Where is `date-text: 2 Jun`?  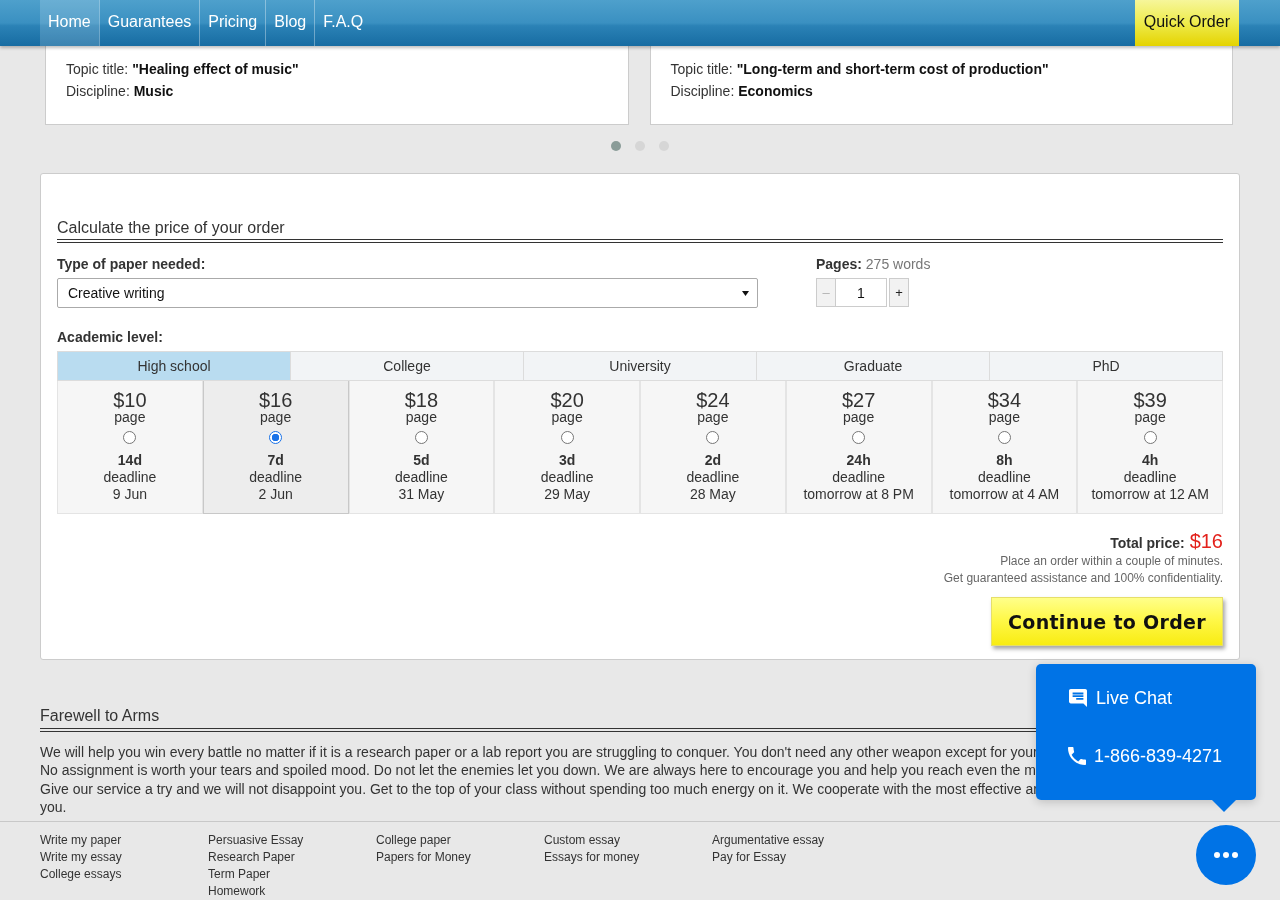
date-text: 2 Jun is located at coordinates (275, 494).